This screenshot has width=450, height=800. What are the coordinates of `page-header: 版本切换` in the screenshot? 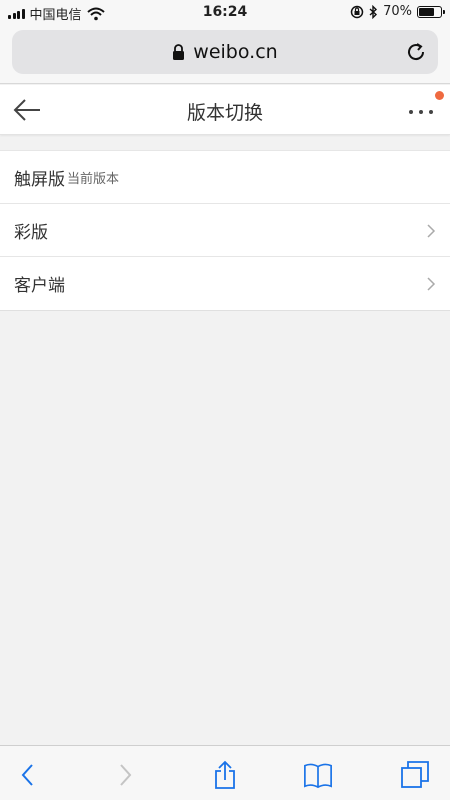 It's located at (225, 110).